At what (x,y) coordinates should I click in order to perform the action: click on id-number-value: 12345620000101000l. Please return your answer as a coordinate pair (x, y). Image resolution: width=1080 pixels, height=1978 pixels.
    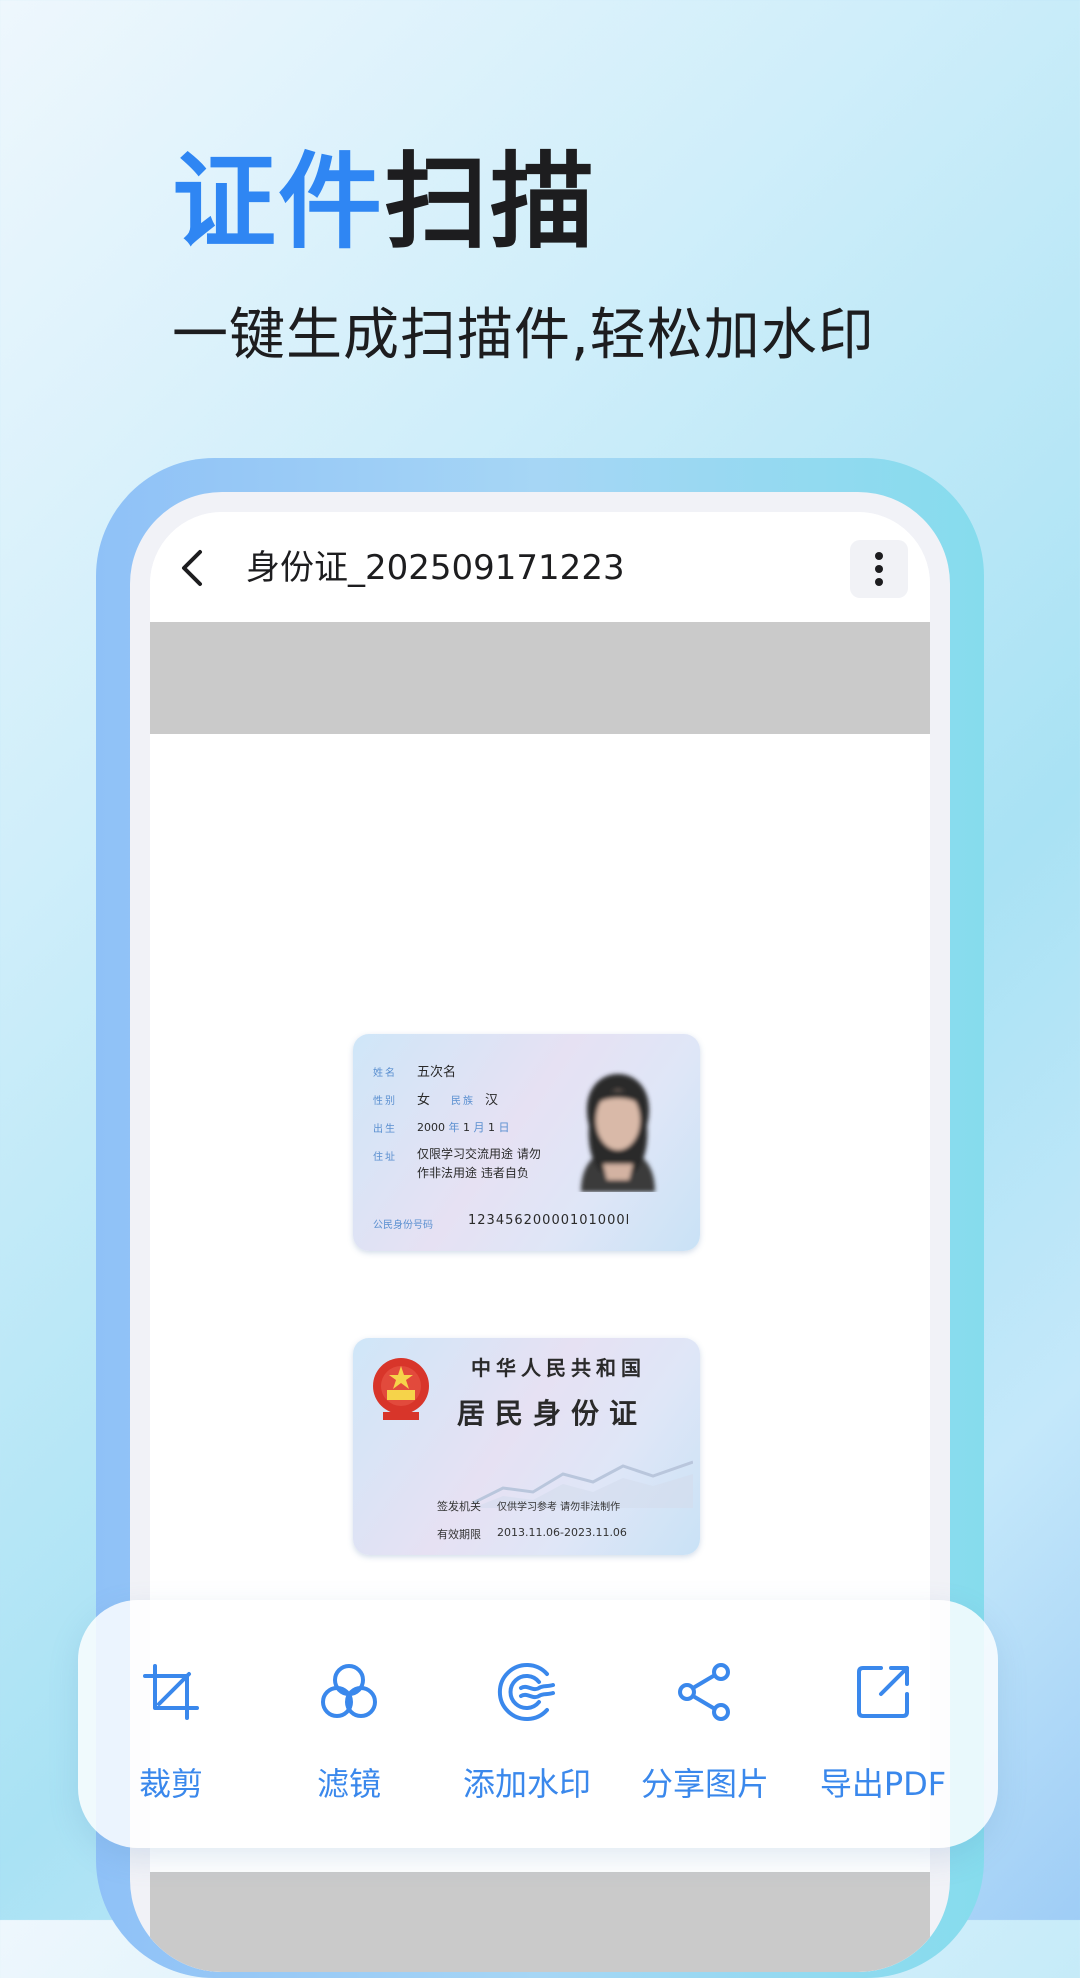
    Looking at the image, I should click on (549, 1220).